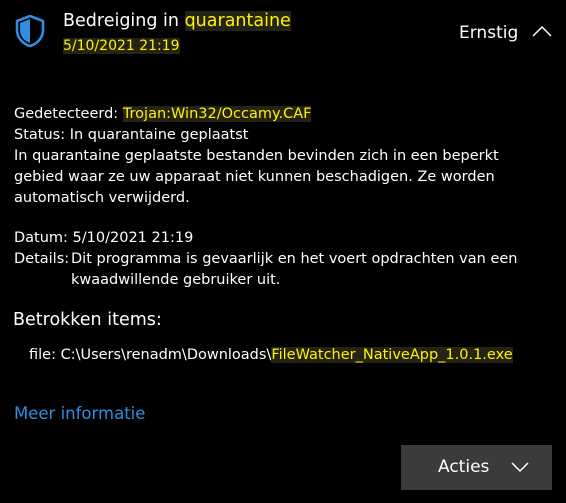 The image size is (566, 503). What do you see at coordinates (520, 467) in the screenshot?
I see `chevron-down-icon` at bounding box center [520, 467].